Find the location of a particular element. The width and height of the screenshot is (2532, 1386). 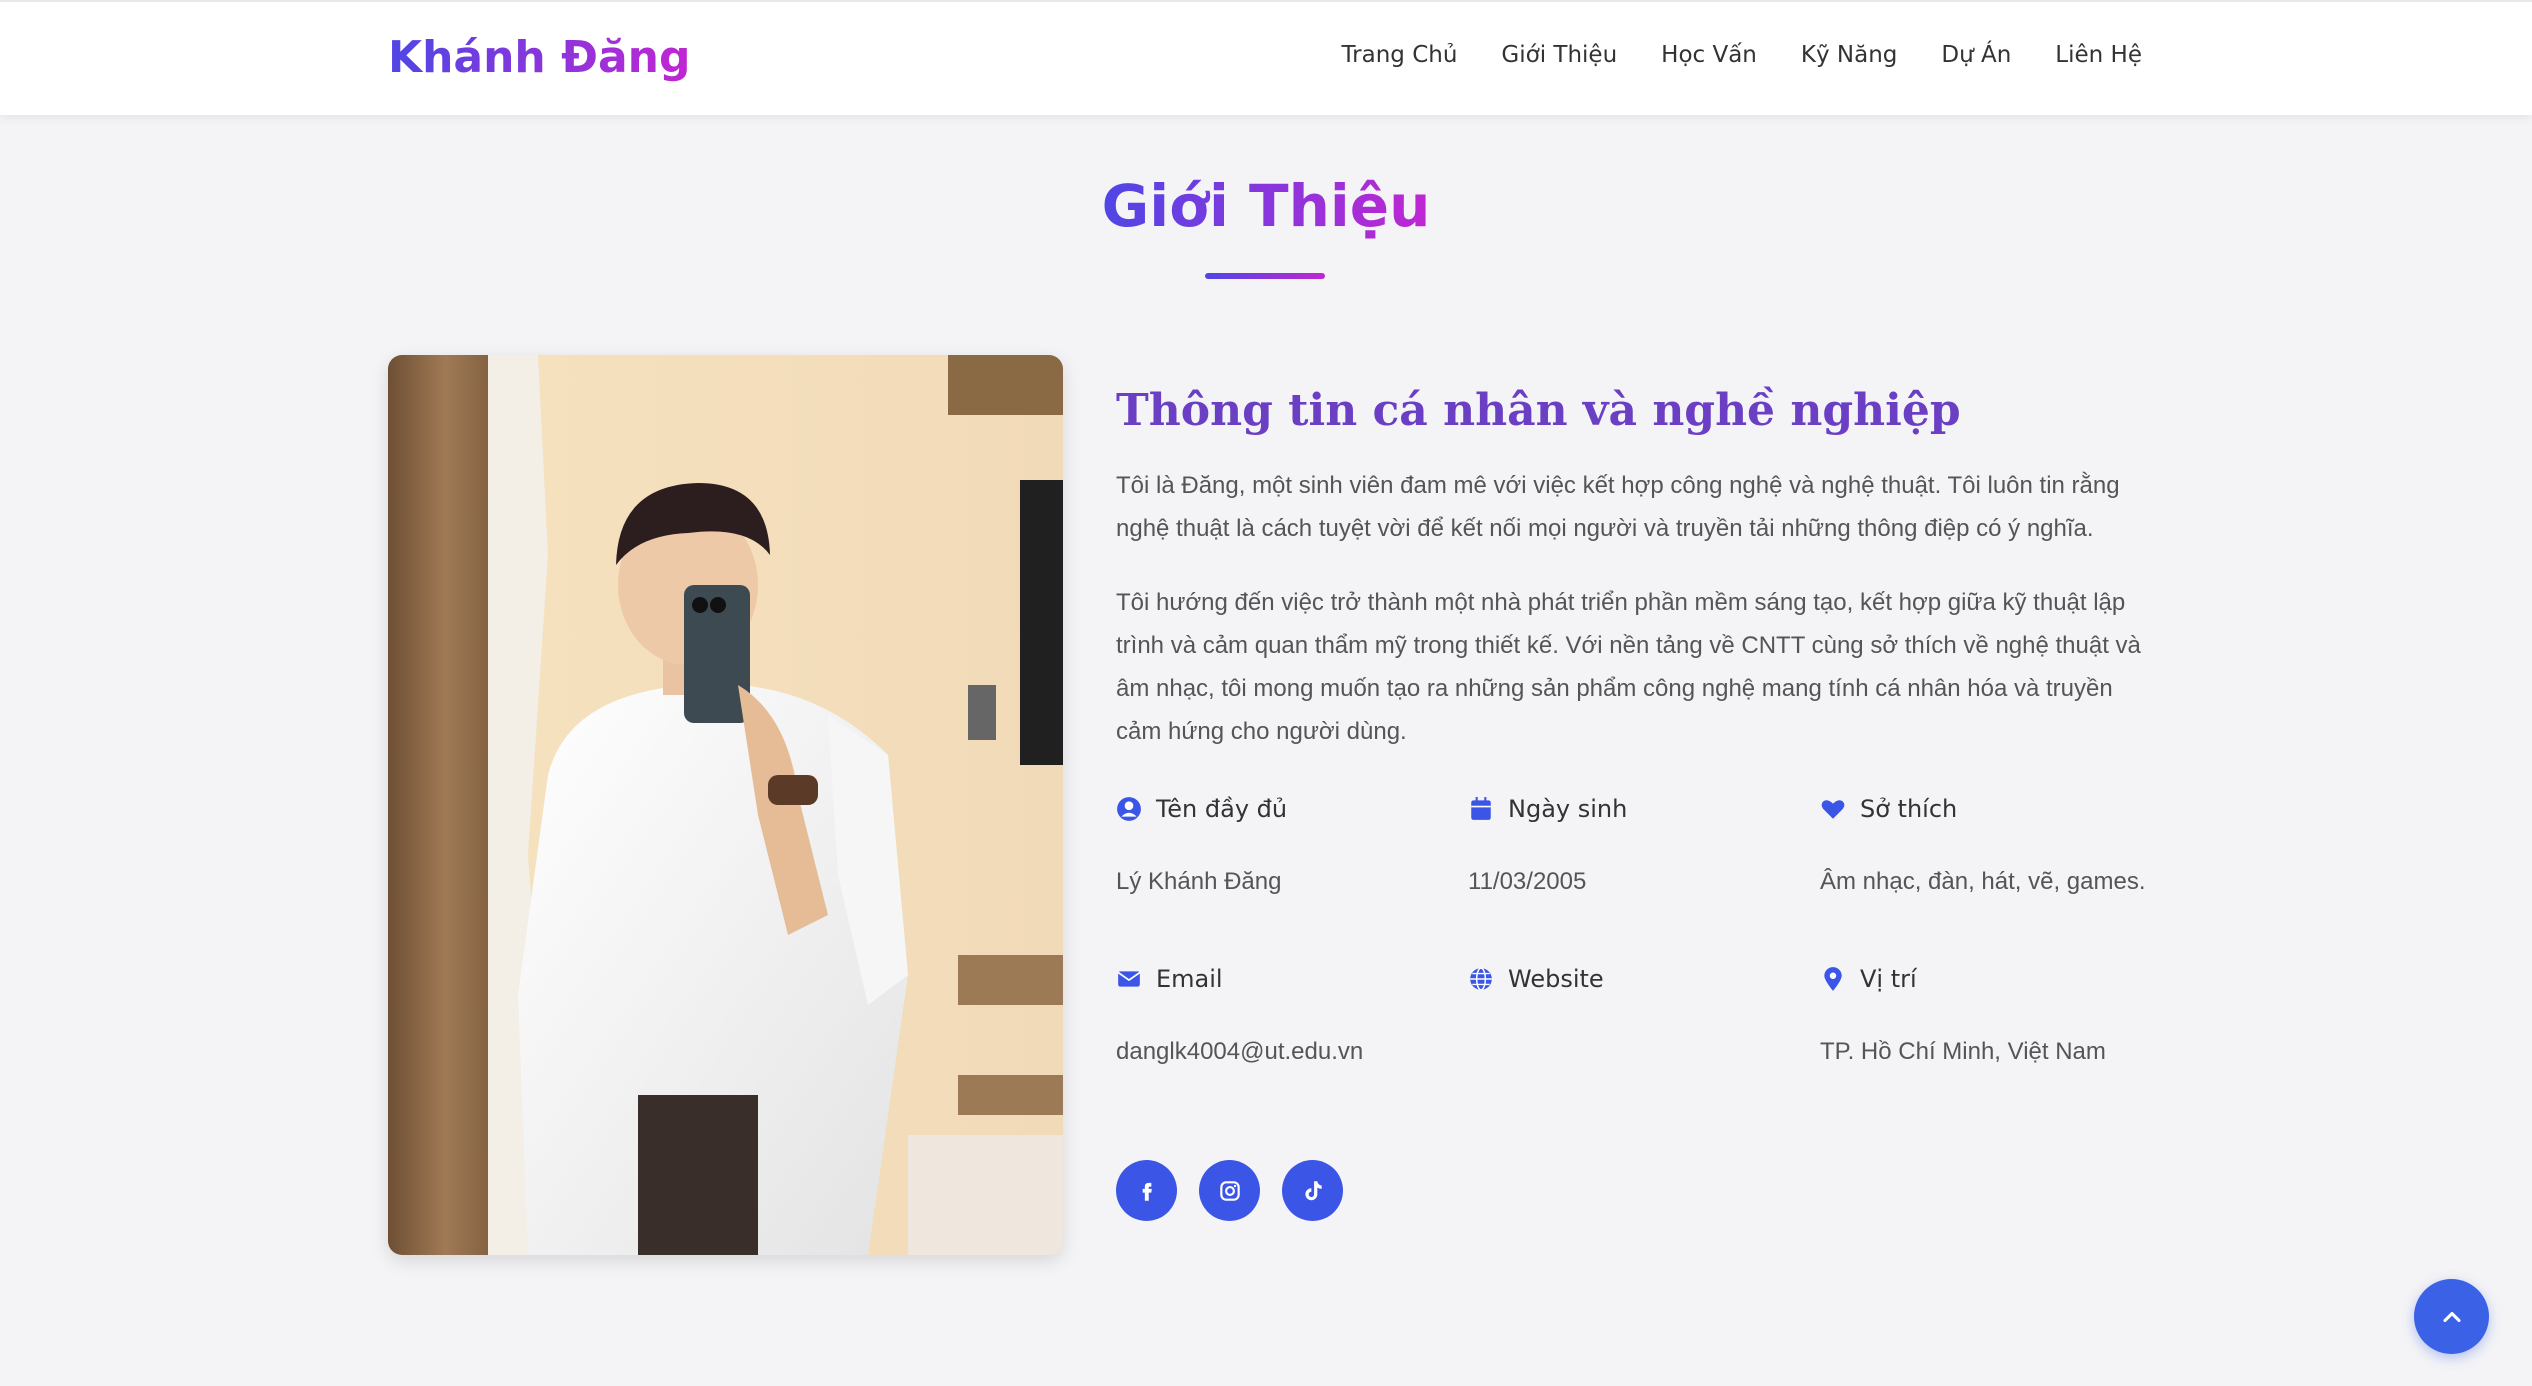

info-label: Email is located at coordinates (1189, 979).